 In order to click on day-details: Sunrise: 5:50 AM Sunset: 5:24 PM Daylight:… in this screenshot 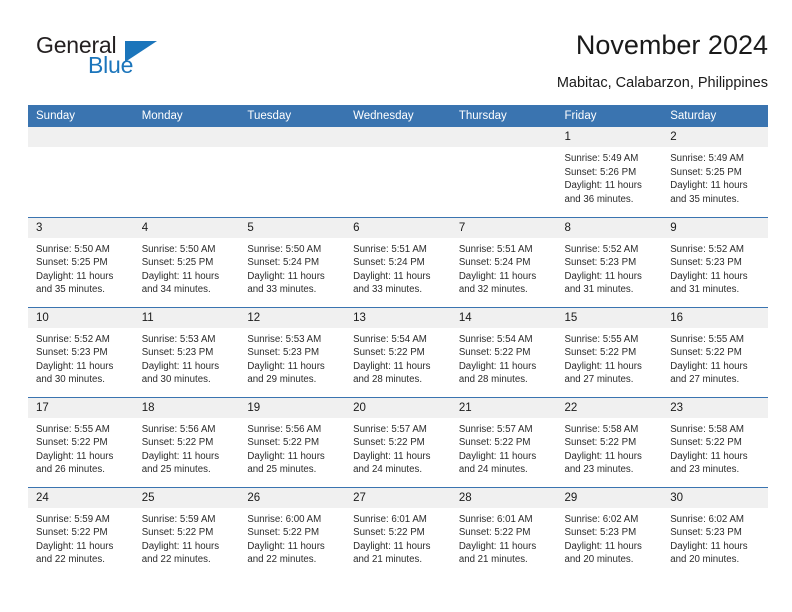, I will do `click(292, 267)`.